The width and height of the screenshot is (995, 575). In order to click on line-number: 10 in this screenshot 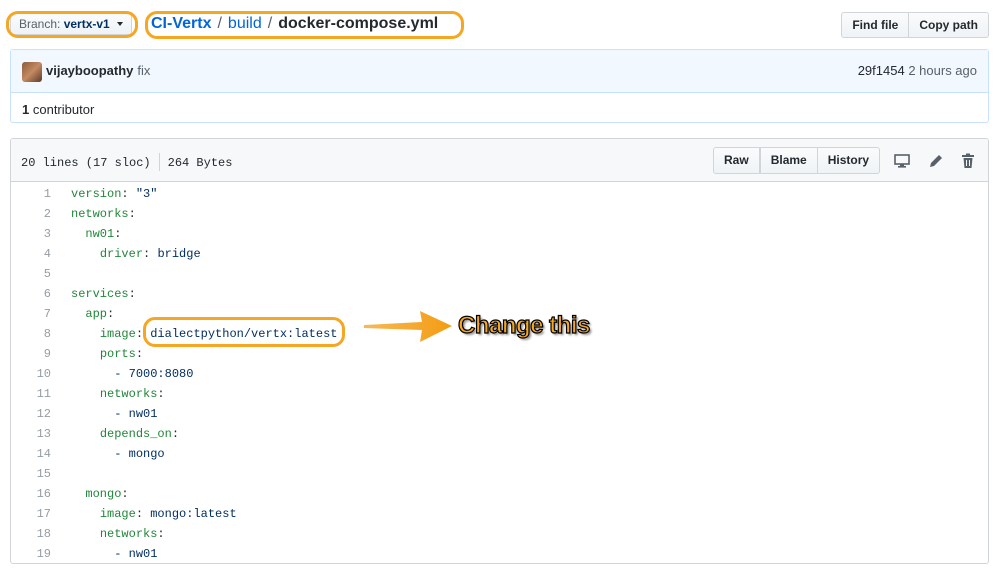, I will do `click(31, 374)`.